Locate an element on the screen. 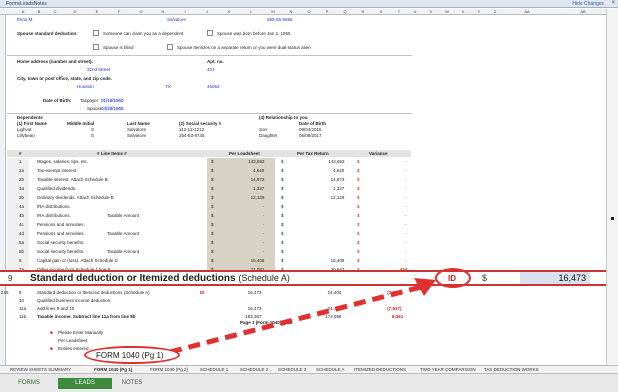 The image size is (618, 392). dep-col-last: Last Name is located at coordinates (138, 123).